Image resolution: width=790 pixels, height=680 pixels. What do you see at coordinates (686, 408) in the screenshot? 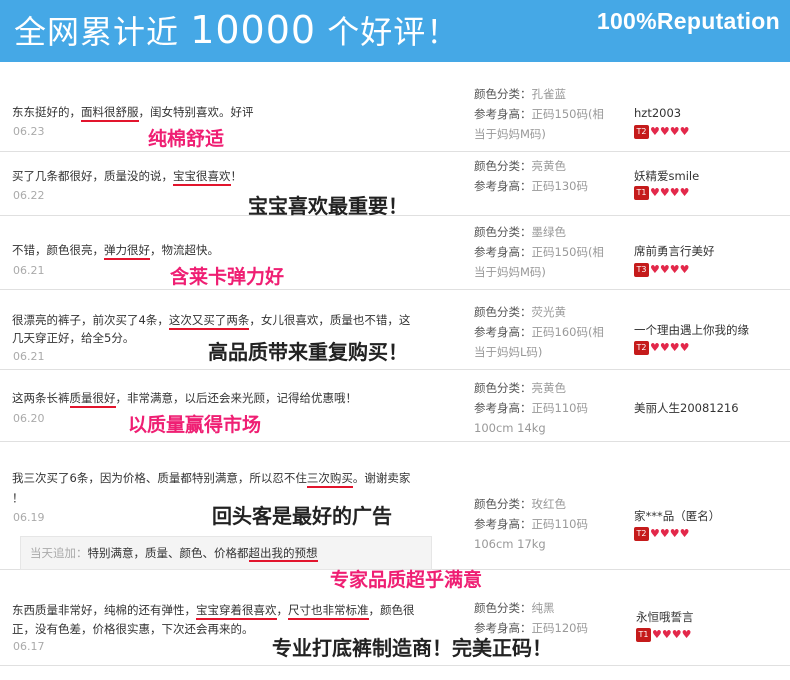
I see `reviewer-name: 美丽人生20081216` at bounding box center [686, 408].